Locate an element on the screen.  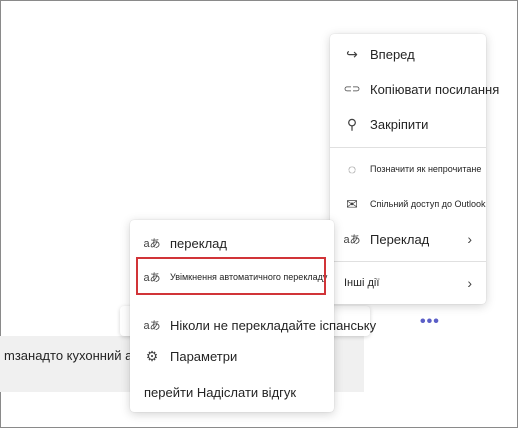
menu-item-label: Інші дії is located at coordinates (362, 283).